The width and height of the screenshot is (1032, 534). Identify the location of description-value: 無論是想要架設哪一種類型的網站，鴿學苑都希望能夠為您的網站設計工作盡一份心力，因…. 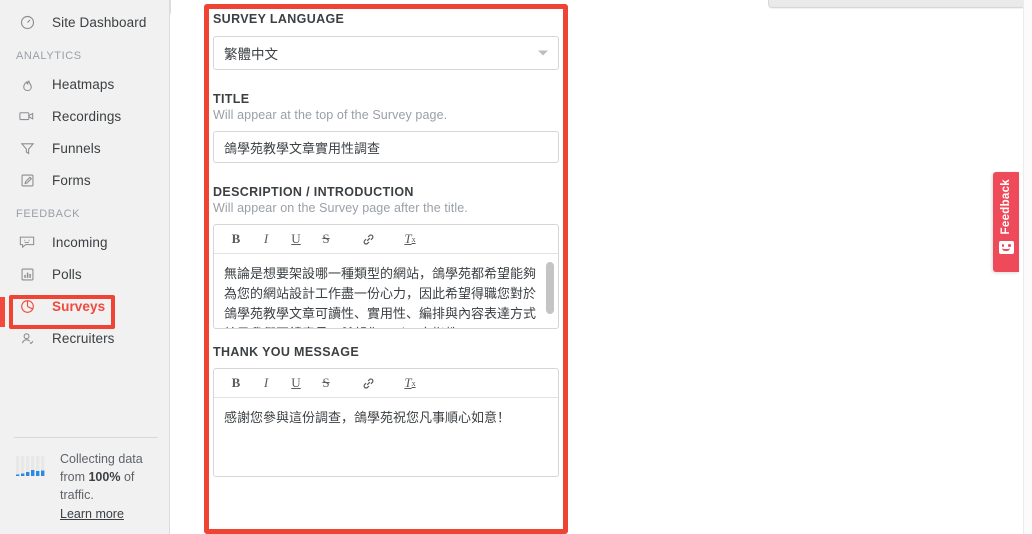
(380, 297).